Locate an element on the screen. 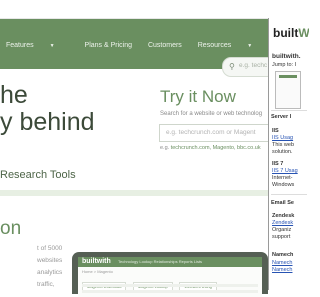 Image resolution: width=320 pixels, height=297 pixels. panel-site-name: builtwith. is located at coordinates (286, 56).